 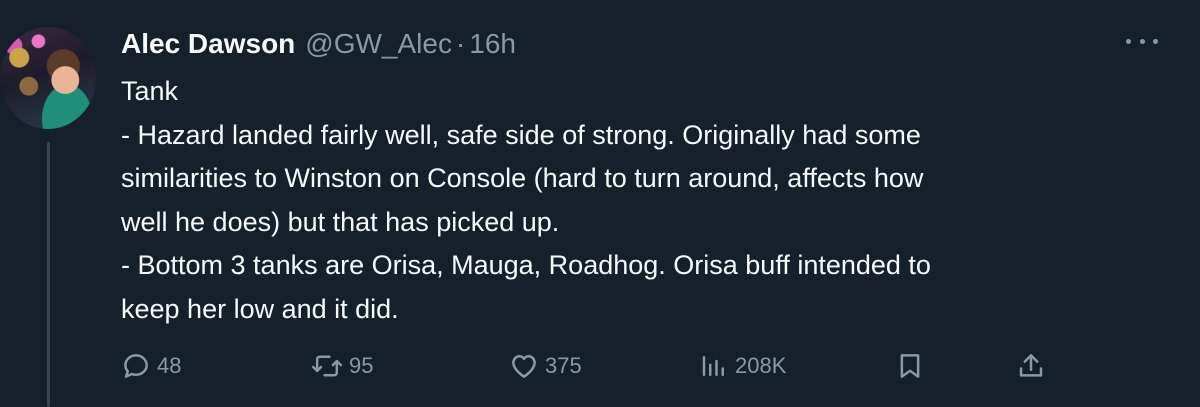 I want to click on bookmark-icon, so click(x=910, y=366).